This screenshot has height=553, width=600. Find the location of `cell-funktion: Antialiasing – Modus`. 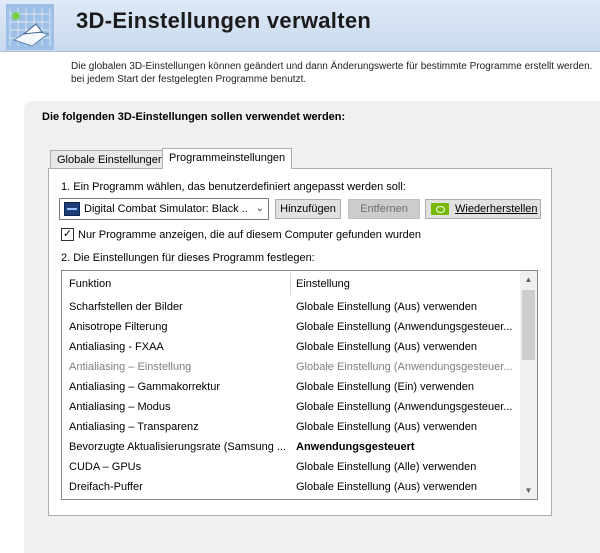

cell-funktion: Antialiasing – Modus is located at coordinates (120, 407).